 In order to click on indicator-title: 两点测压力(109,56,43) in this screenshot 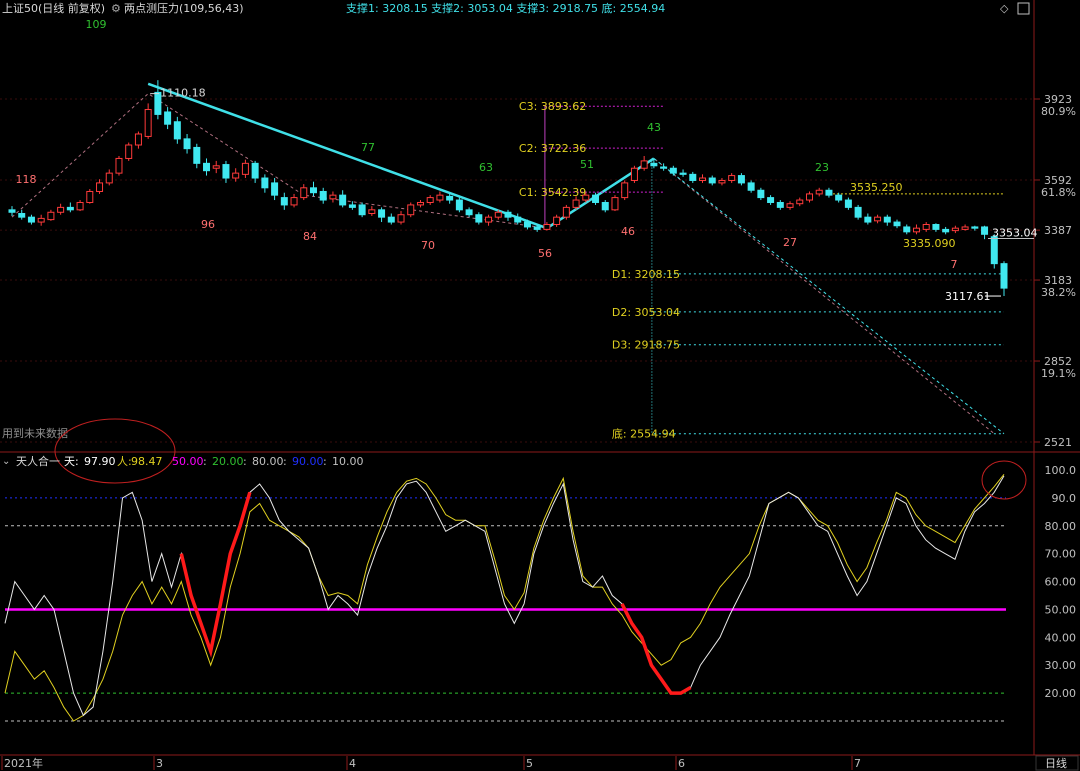, I will do `click(184, 8)`.